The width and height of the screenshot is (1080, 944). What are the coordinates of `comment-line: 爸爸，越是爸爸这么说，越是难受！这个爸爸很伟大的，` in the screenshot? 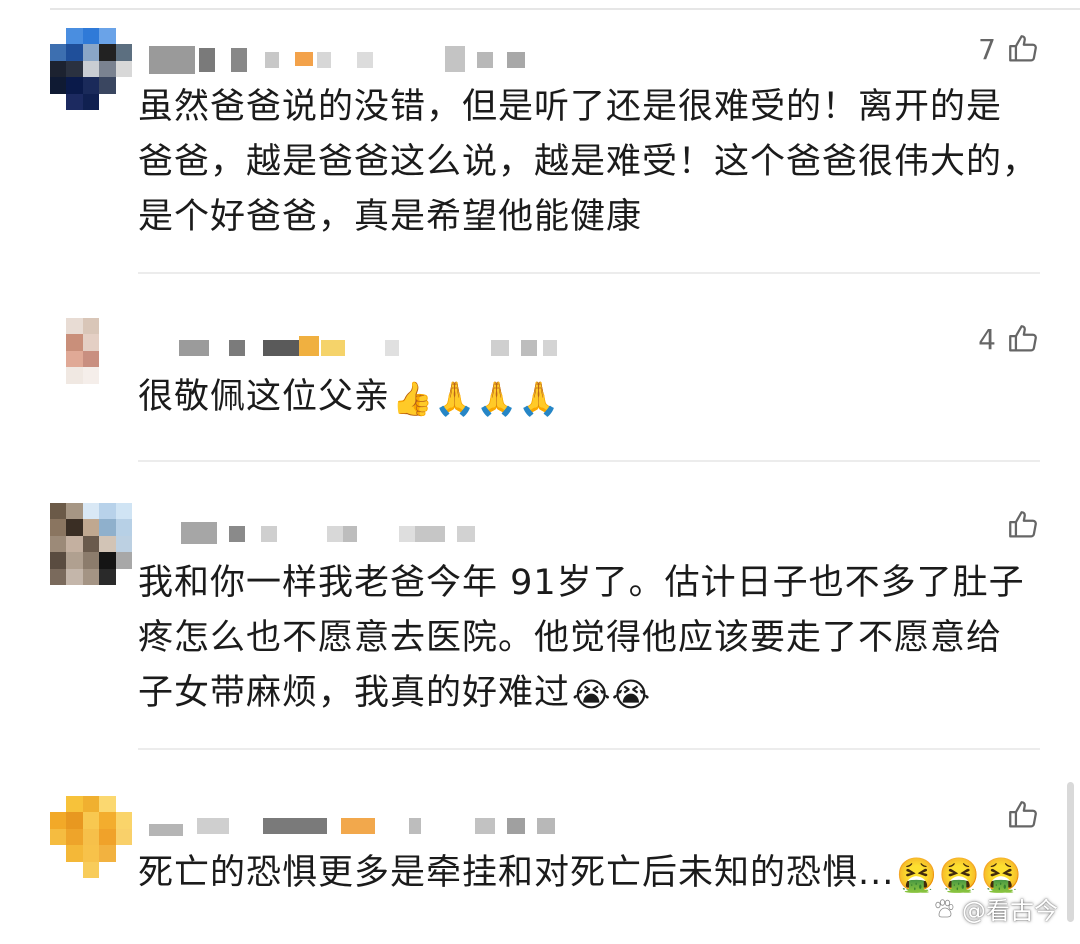 It's located at (588, 162).